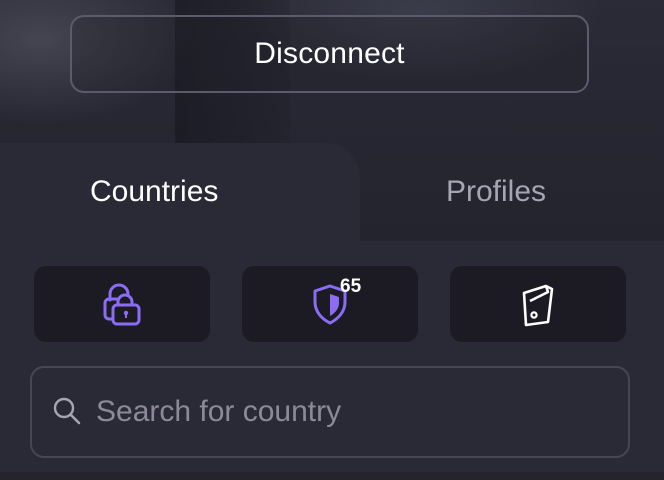 The width and height of the screenshot is (664, 480). Describe the element at coordinates (356, 412) in the screenshot. I see `search-input` at that location.